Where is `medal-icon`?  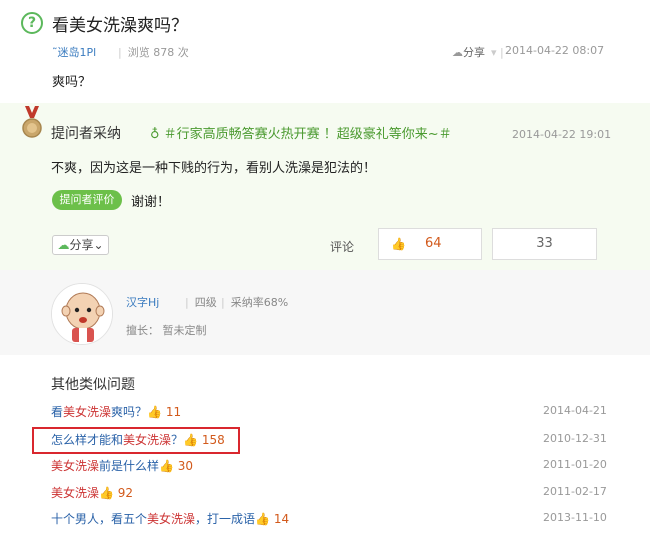 medal-icon is located at coordinates (32, 122).